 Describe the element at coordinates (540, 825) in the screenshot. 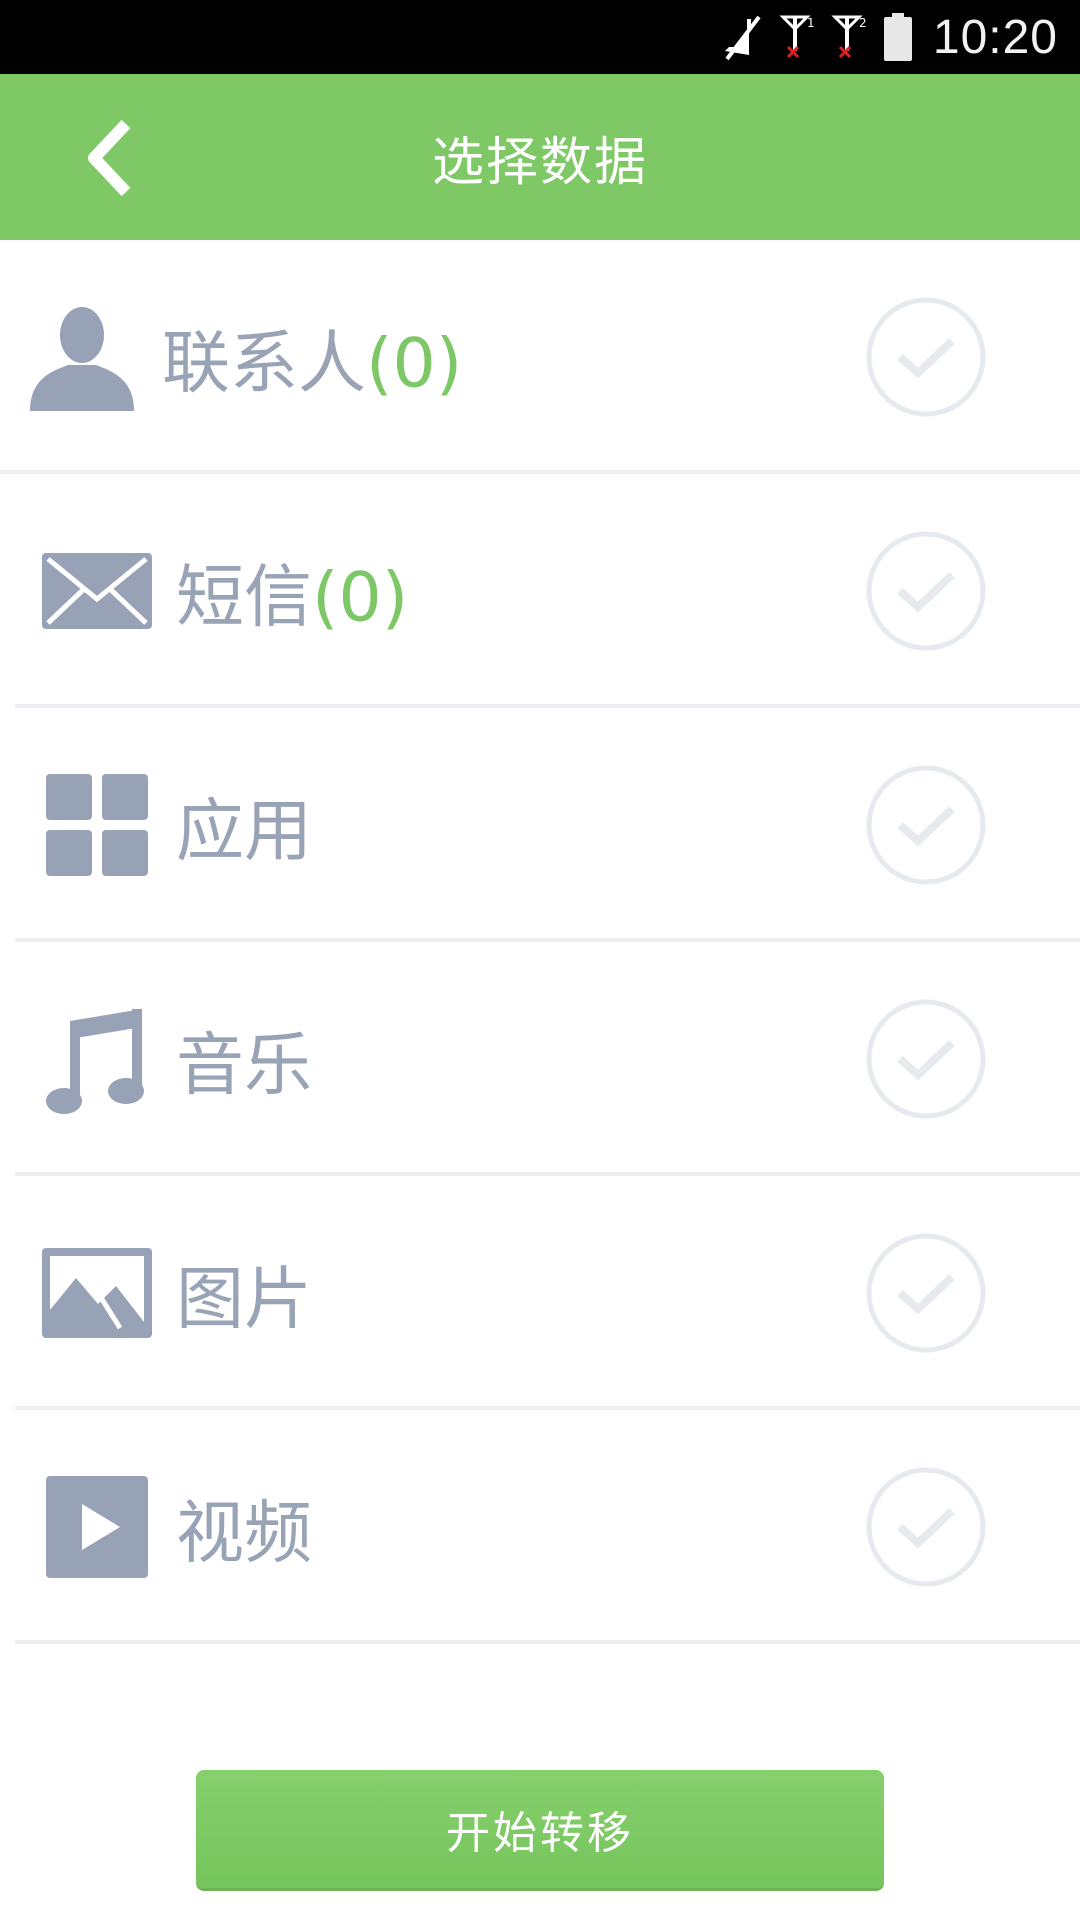

I see `list-item-apps: 应用` at that location.